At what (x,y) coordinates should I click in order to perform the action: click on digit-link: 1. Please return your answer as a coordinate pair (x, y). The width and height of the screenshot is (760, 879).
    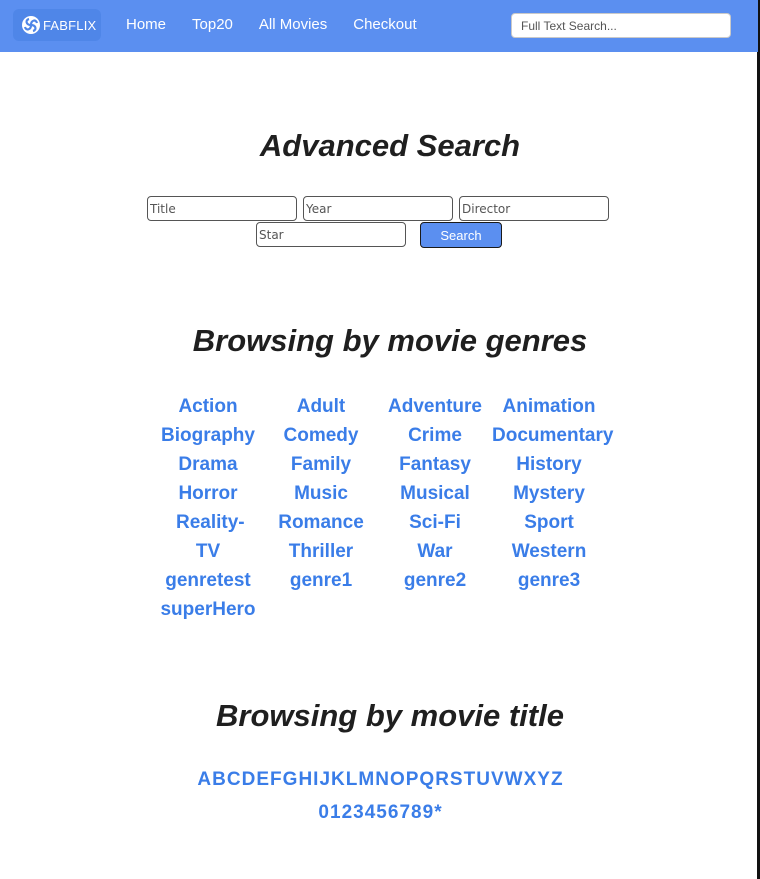
    Looking at the image, I should click on (335, 813).